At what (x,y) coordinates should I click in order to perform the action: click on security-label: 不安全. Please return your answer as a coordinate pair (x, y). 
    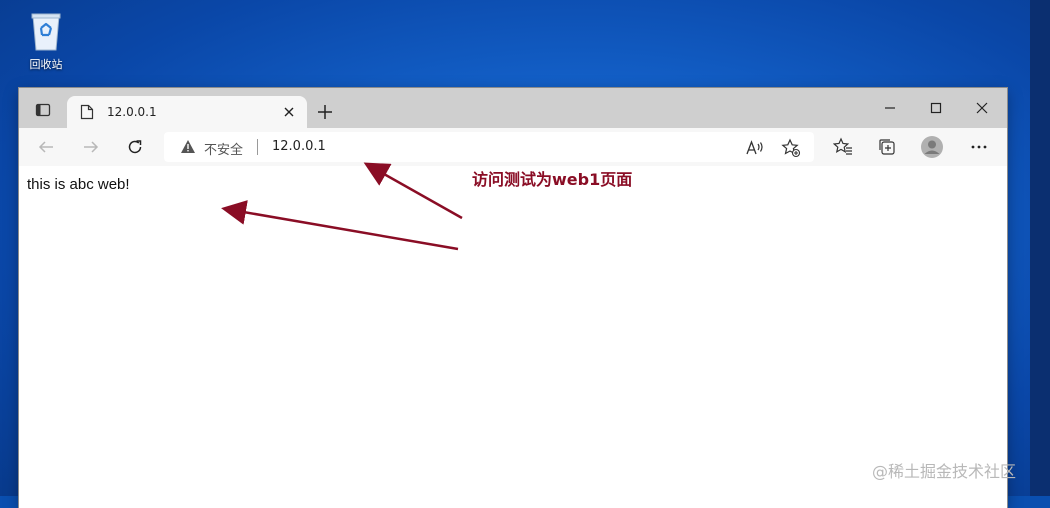
    Looking at the image, I should click on (224, 150).